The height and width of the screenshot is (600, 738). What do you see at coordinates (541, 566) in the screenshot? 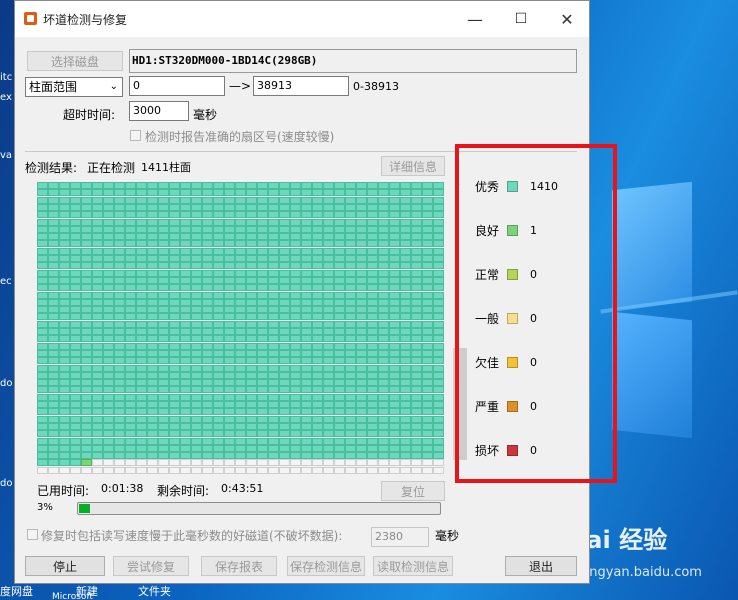
I see `exit-button: 退出` at bounding box center [541, 566].